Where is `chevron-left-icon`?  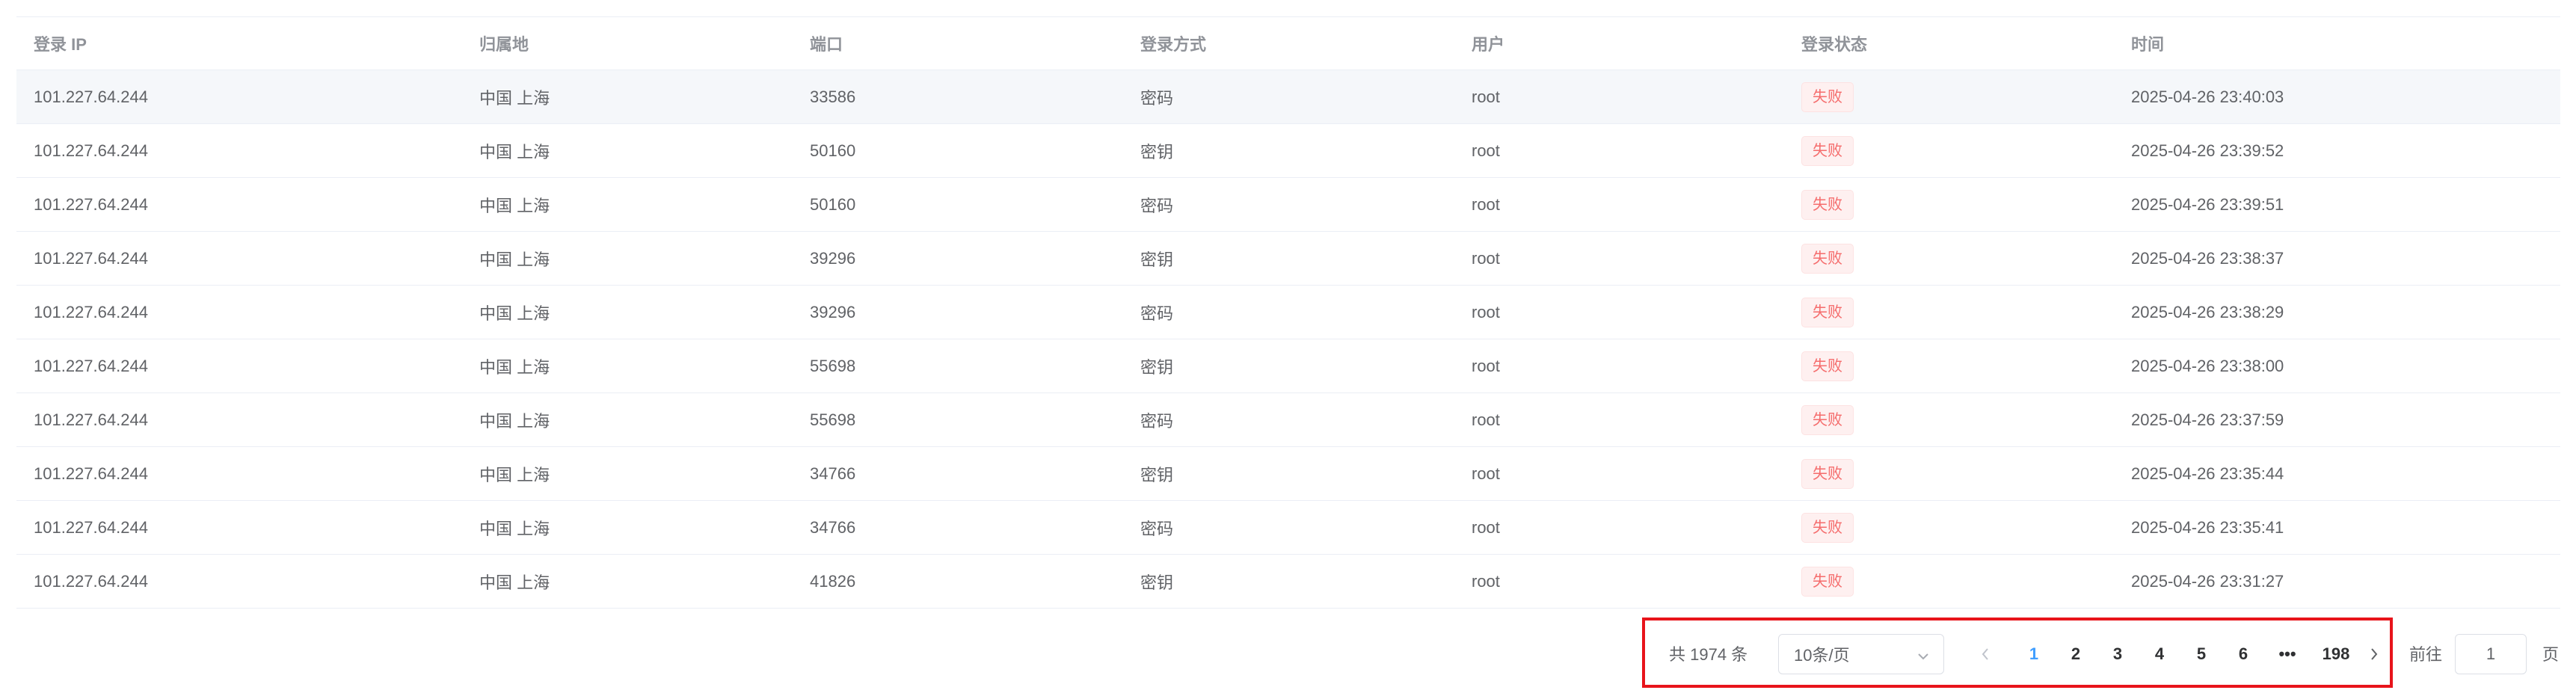
chevron-left-icon is located at coordinates (1985, 654).